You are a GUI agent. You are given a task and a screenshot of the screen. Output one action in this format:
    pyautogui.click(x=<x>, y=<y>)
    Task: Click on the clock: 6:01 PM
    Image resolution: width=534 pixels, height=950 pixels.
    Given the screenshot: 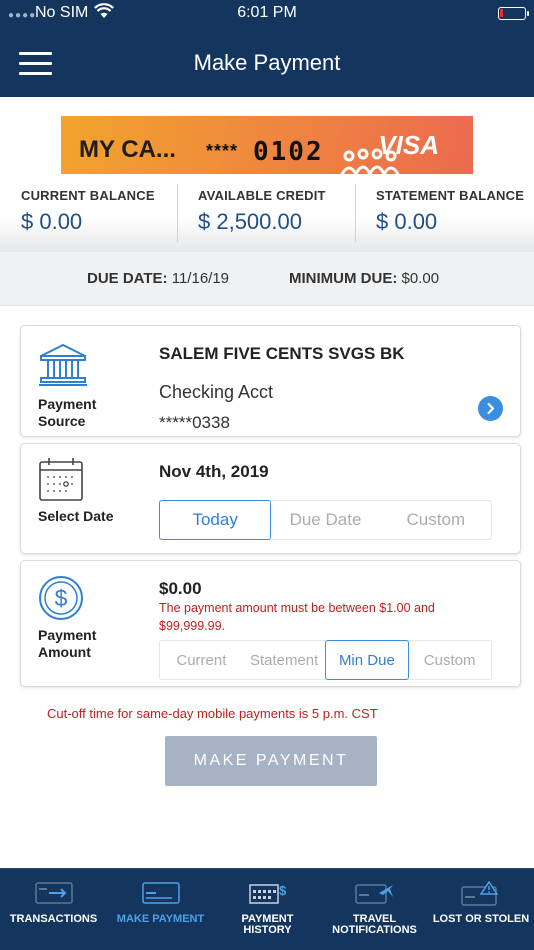 What is the action you would take?
    pyautogui.click(x=267, y=12)
    